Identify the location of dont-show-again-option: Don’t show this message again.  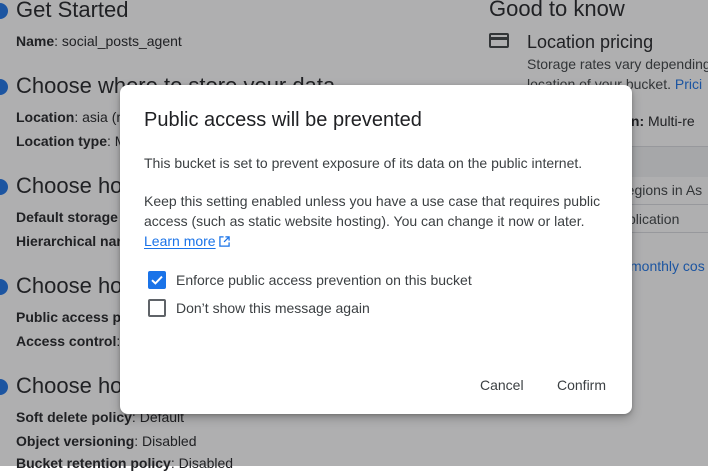
(259, 308).